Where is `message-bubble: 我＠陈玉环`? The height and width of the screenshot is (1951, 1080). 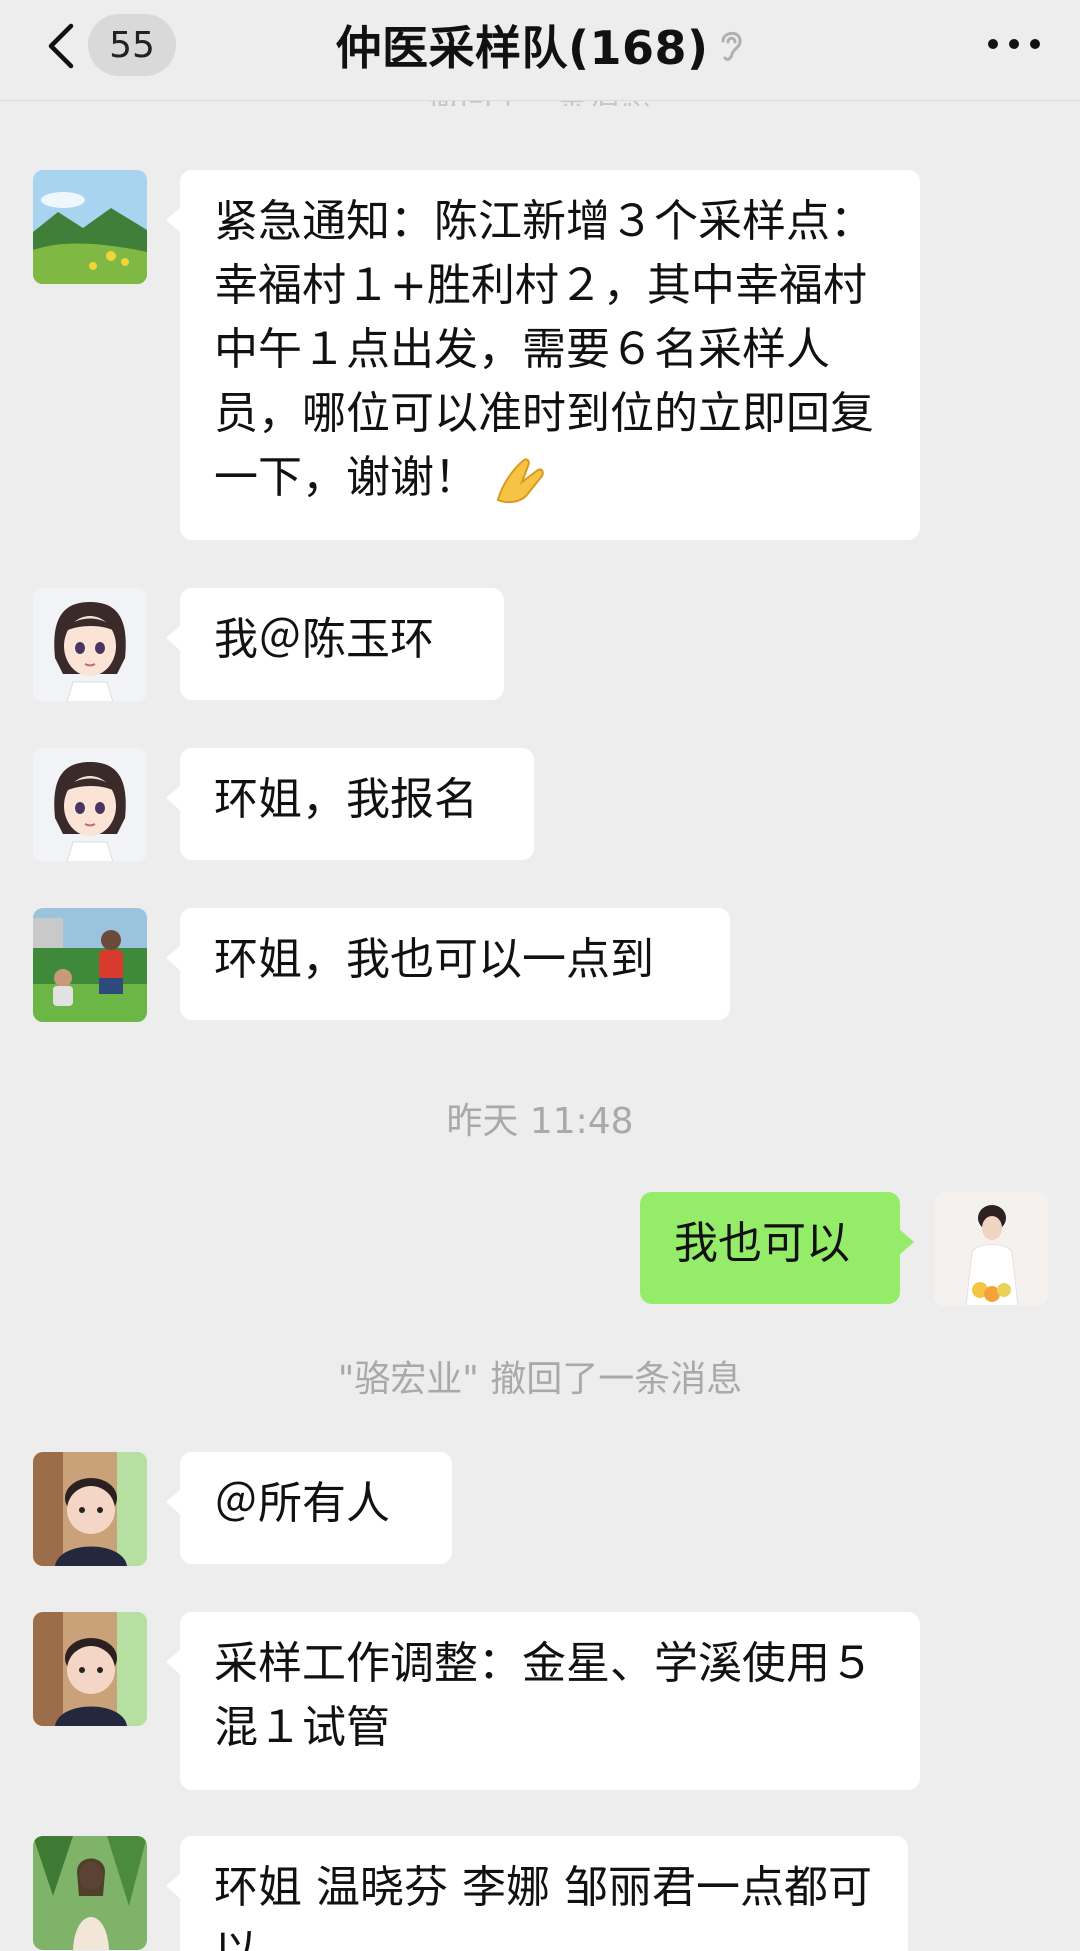
message-bubble: 我＠陈玉环 is located at coordinates (335, 644).